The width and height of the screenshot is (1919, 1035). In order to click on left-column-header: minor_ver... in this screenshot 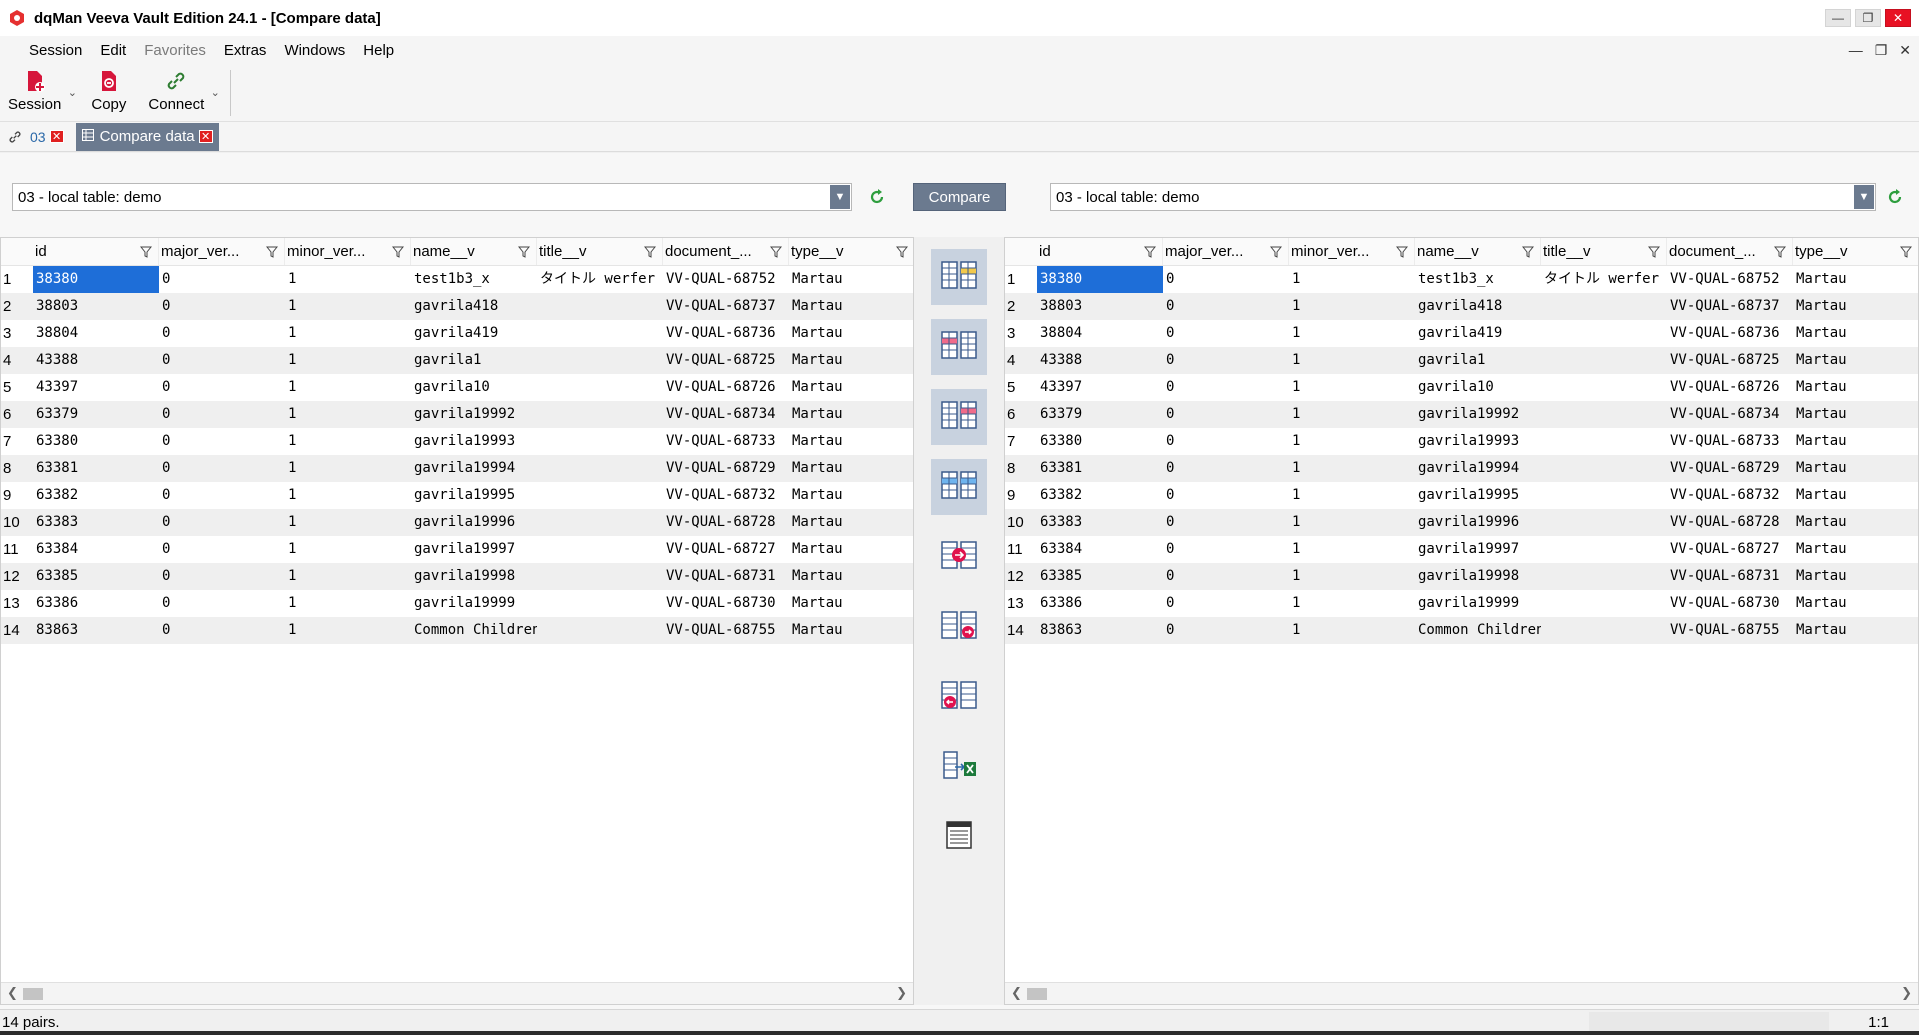, I will do `click(348, 251)`.